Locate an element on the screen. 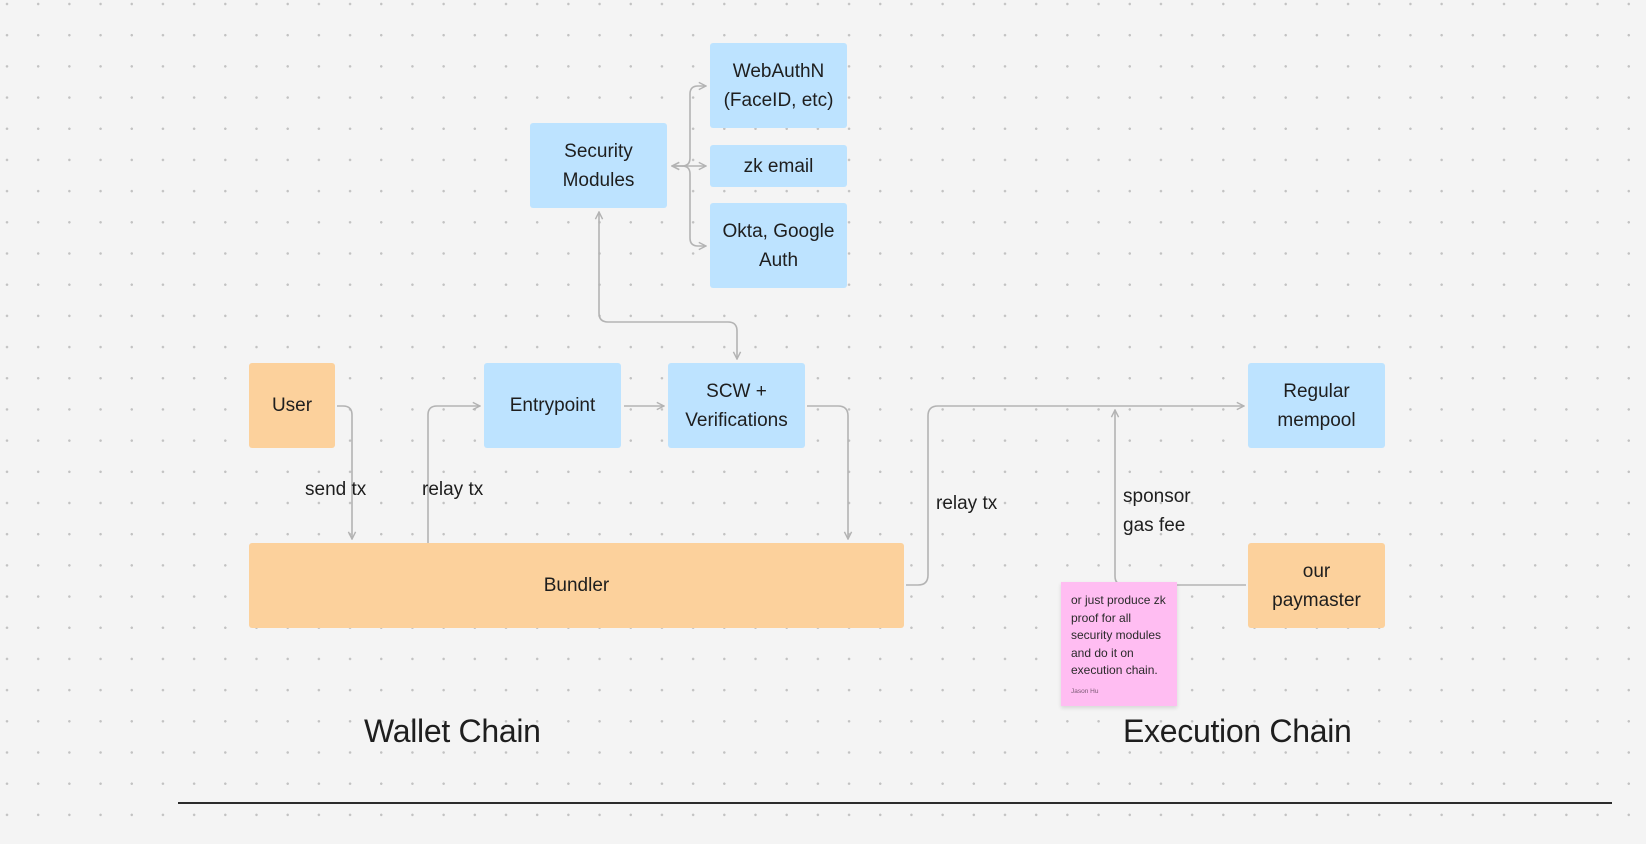 The height and width of the screenshot is (844, 1646). edge-label-send-tx: send tx is located at coordinates (336, 489).